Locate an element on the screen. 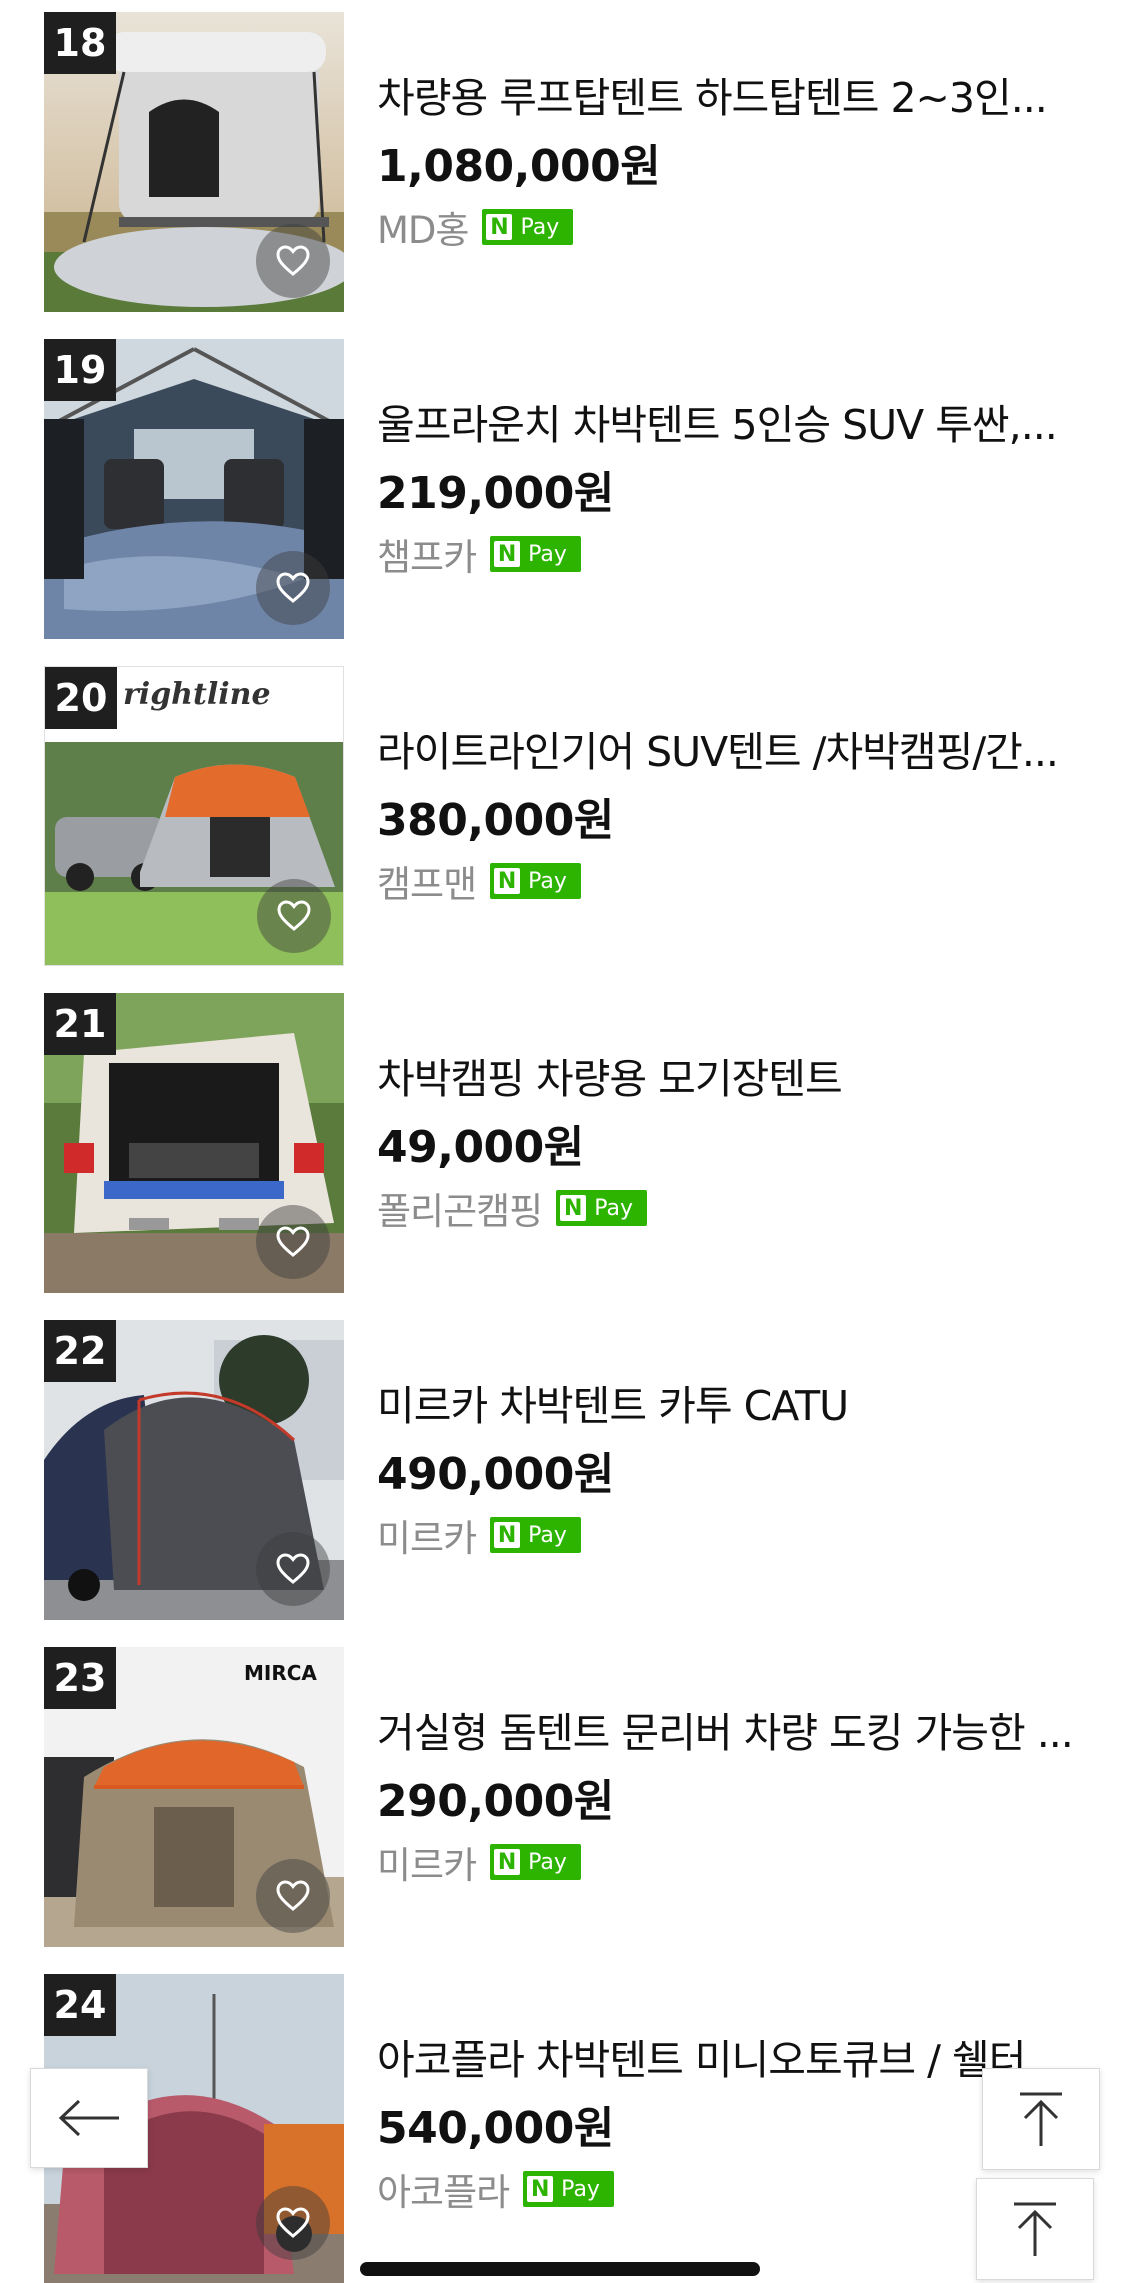 This screenshot has height=2283, width=1125. product-title: 미르카 차박텐트 카투 CATU is located at coordinates (727, 1402).